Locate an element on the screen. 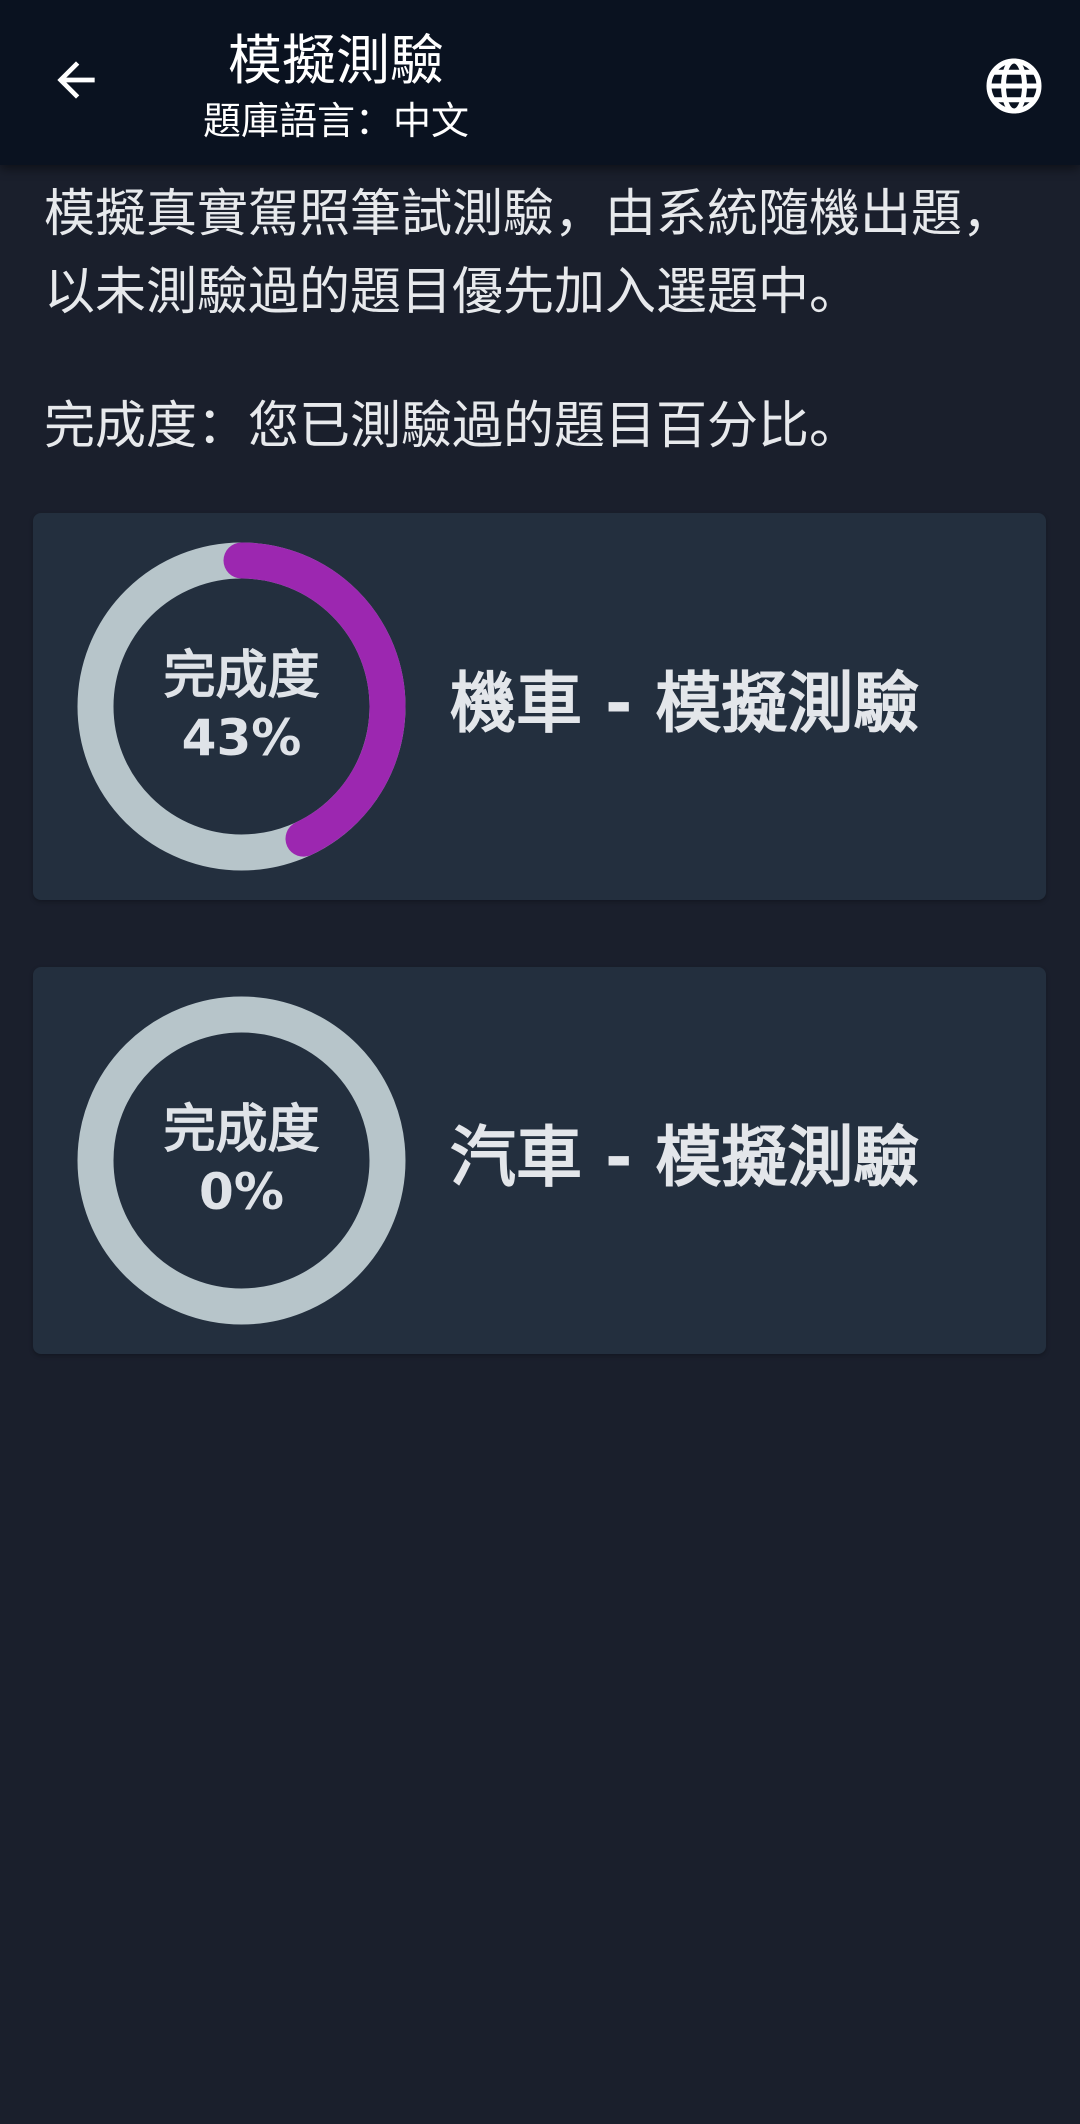 This screenshot has width=1080, height=2124. progress-text: 完成度 0% is located at coordinates (241, 1160).